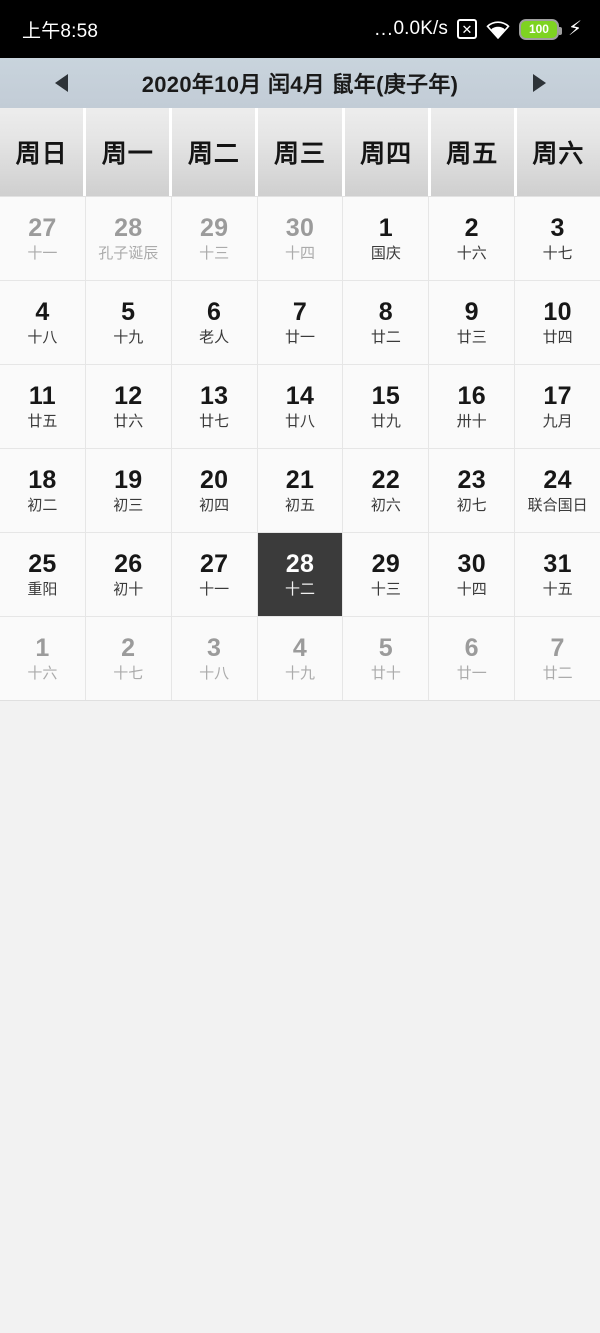  What do you see at coordinates (128, 658) in the screenshot?
I see `day-cell: 2 十七` at bounding box center [128, 658].